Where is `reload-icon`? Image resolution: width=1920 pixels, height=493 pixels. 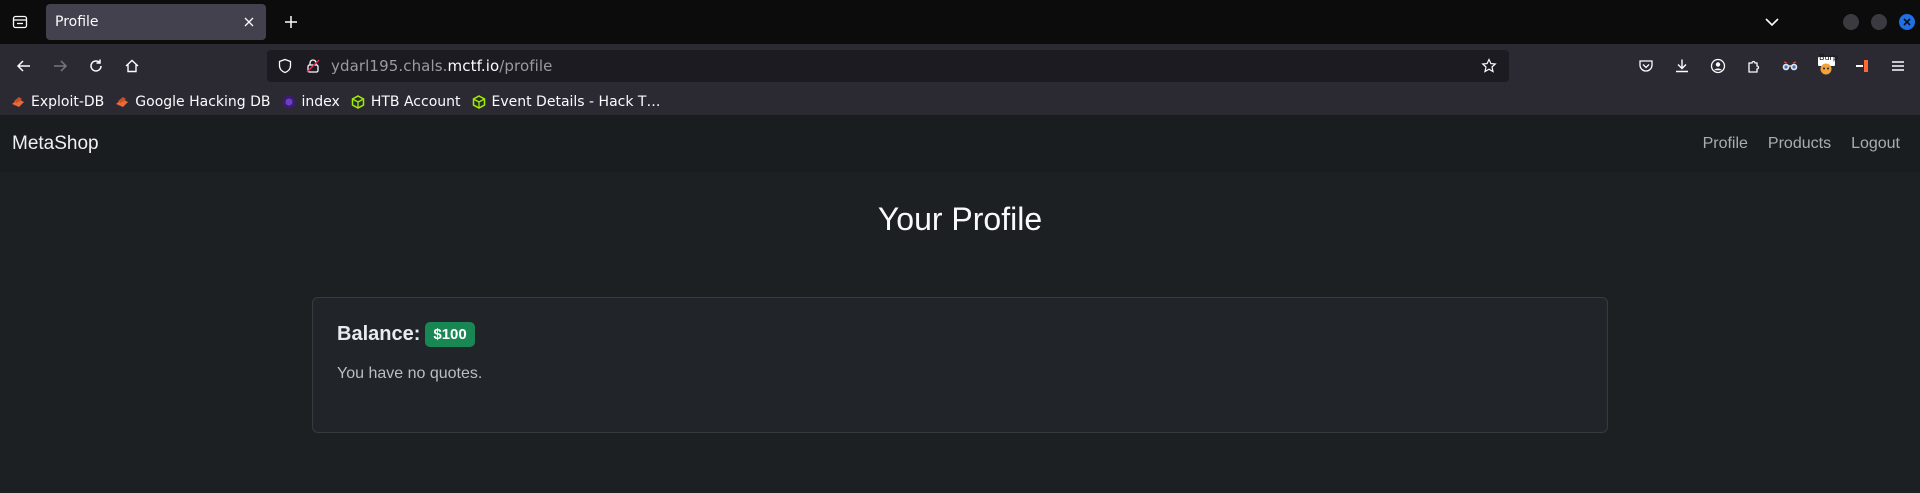 reload-icon is located at coordinates (96, 65).